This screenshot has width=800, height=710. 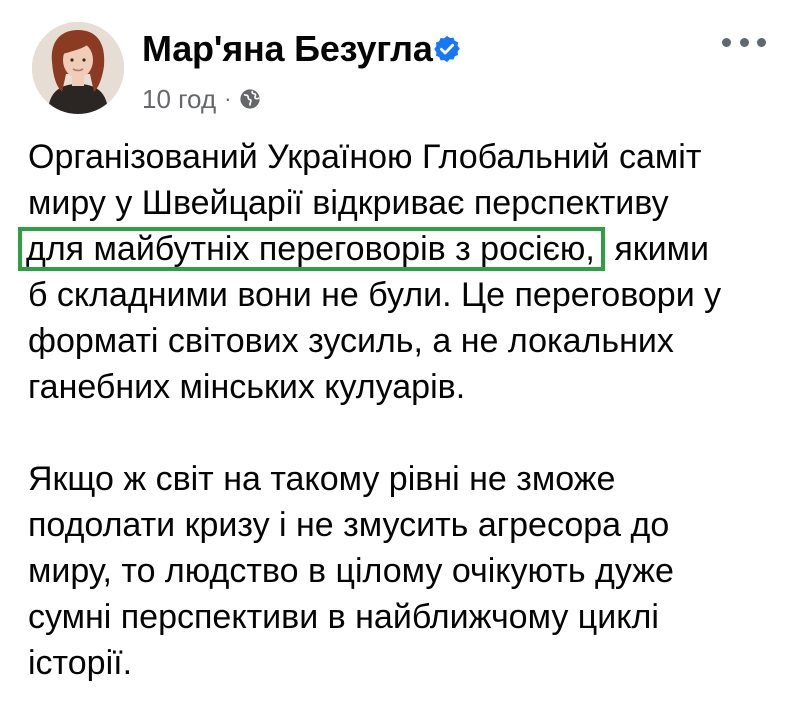 I want to click on avatar-image, so click(x=78, y=68).